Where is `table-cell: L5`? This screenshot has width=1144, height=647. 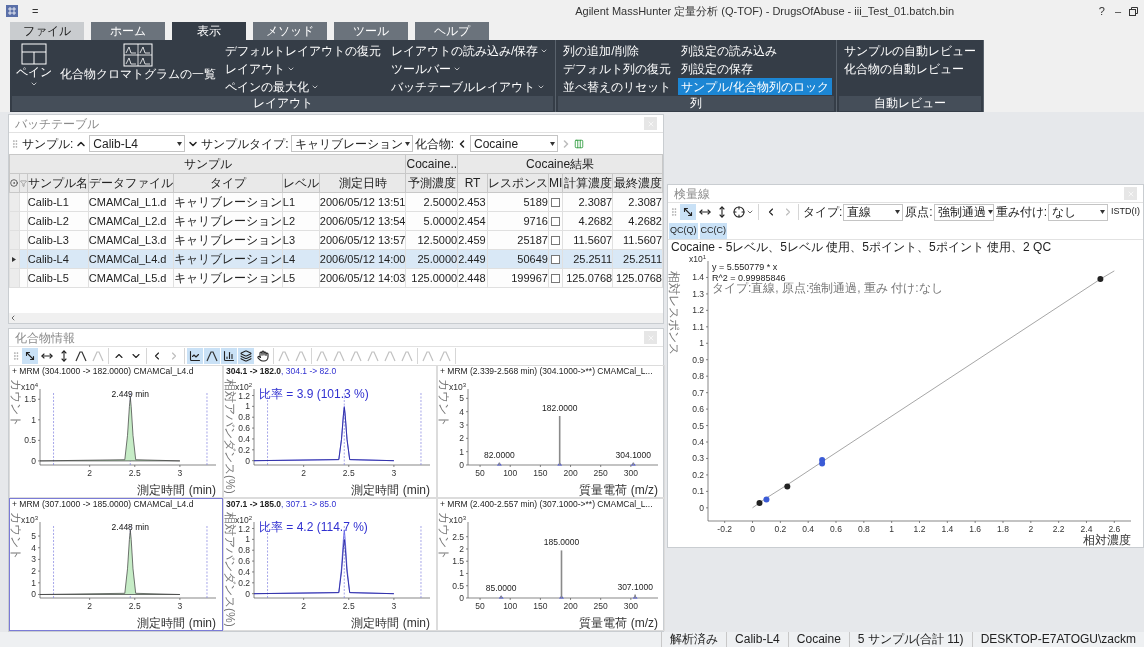 table-cell: L5 is located at coordinates (301, 278).